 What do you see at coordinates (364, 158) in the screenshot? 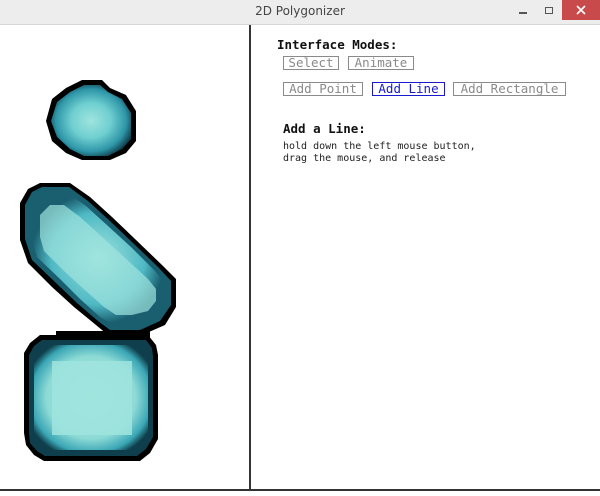
I see `instructions-line-2: drag the mouse, and release` at bounding box center [364, 158].